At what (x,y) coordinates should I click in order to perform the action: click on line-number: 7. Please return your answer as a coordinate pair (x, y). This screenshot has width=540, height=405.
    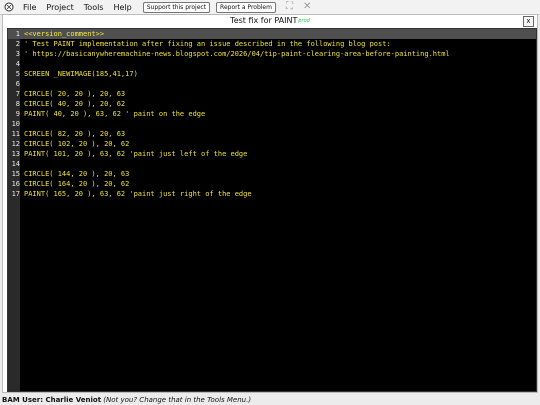
    Looking at the image, I should click on (17, 94).